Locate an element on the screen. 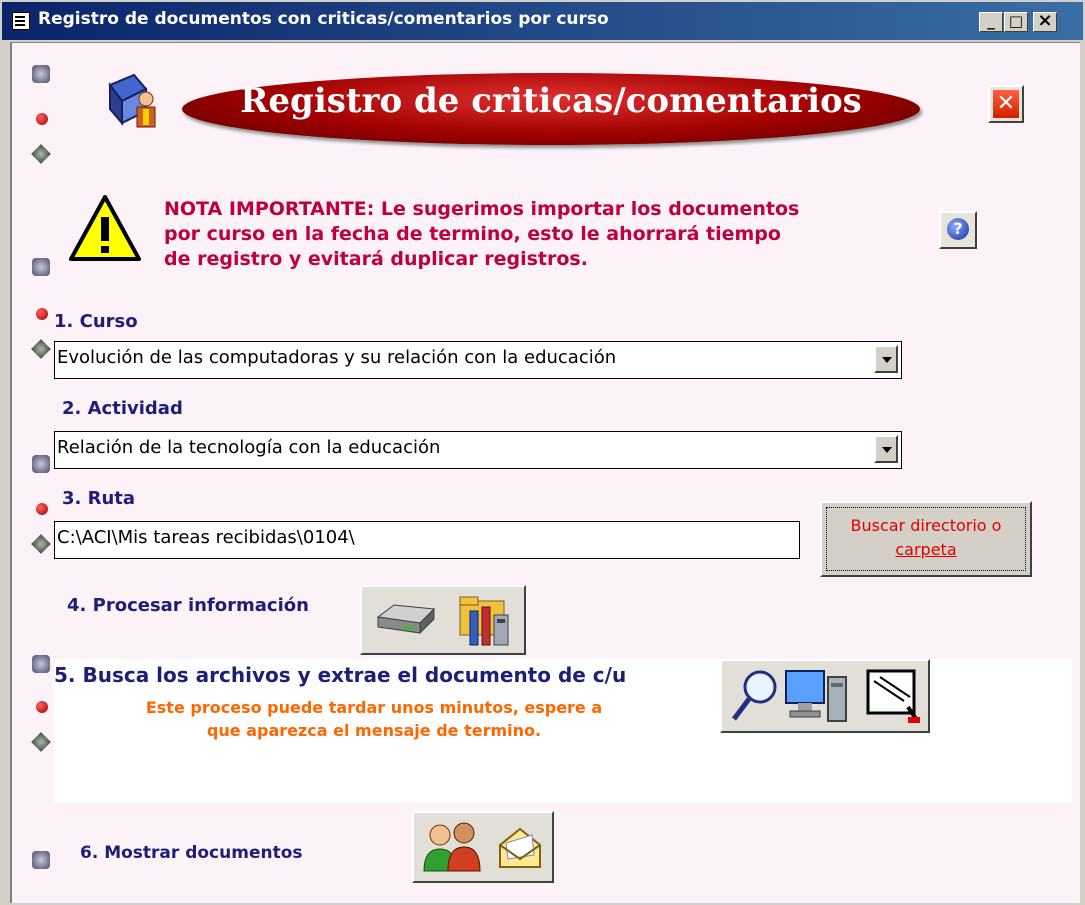 The height and width of the screenshot is (905, 1085). close-window-button: × is located at coordinates (1045, 22).